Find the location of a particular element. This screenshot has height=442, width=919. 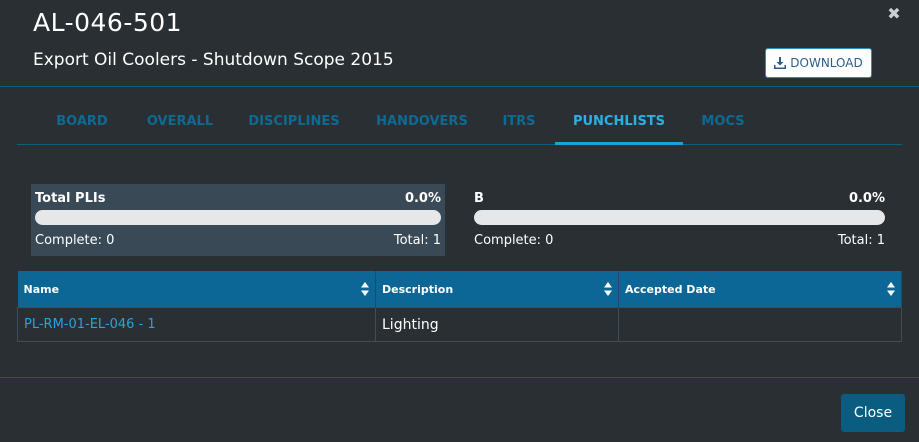

tab-overall: OVERALL is located at coordinates (180, 123).